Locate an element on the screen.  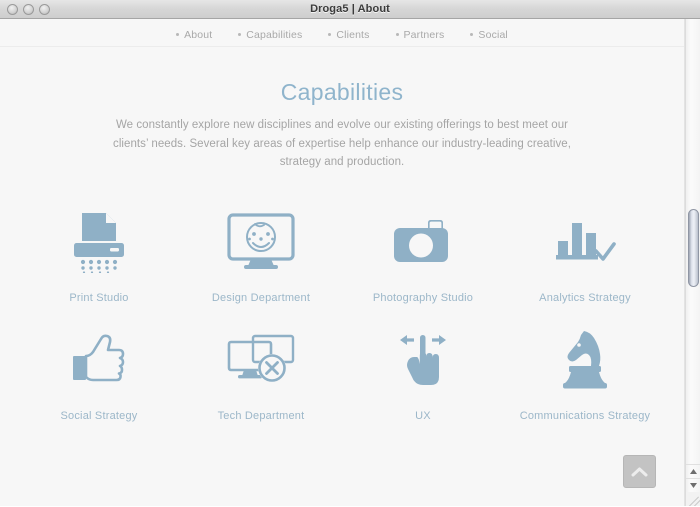
capability-ux: UX is located at coordinates (423, 373).